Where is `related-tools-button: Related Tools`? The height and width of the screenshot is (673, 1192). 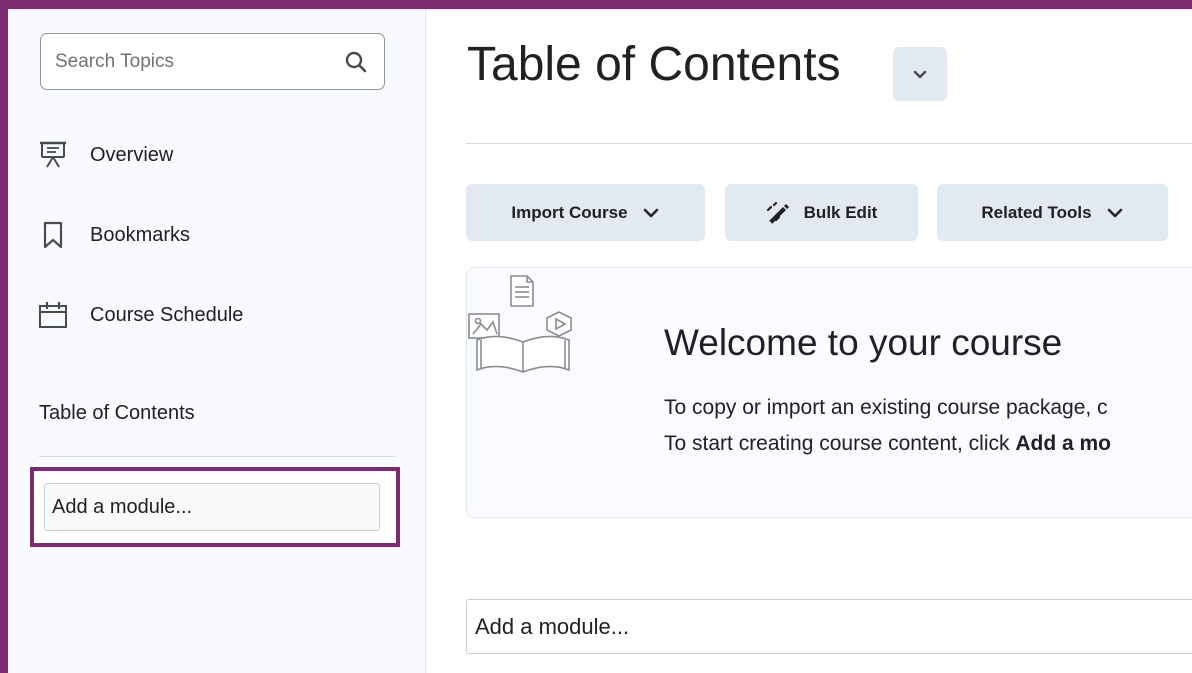
related-tools-button: Related Tools is located at coordinates (1052, 212).